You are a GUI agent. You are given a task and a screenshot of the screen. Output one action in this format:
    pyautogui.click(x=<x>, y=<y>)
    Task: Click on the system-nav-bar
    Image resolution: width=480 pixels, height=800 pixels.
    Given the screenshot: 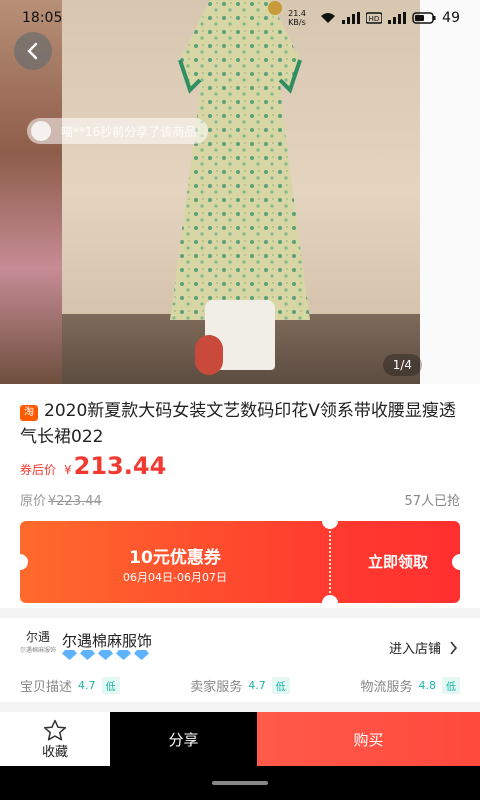 What is the action you would take?
    pyautogui.click(x=240, y=783)
    